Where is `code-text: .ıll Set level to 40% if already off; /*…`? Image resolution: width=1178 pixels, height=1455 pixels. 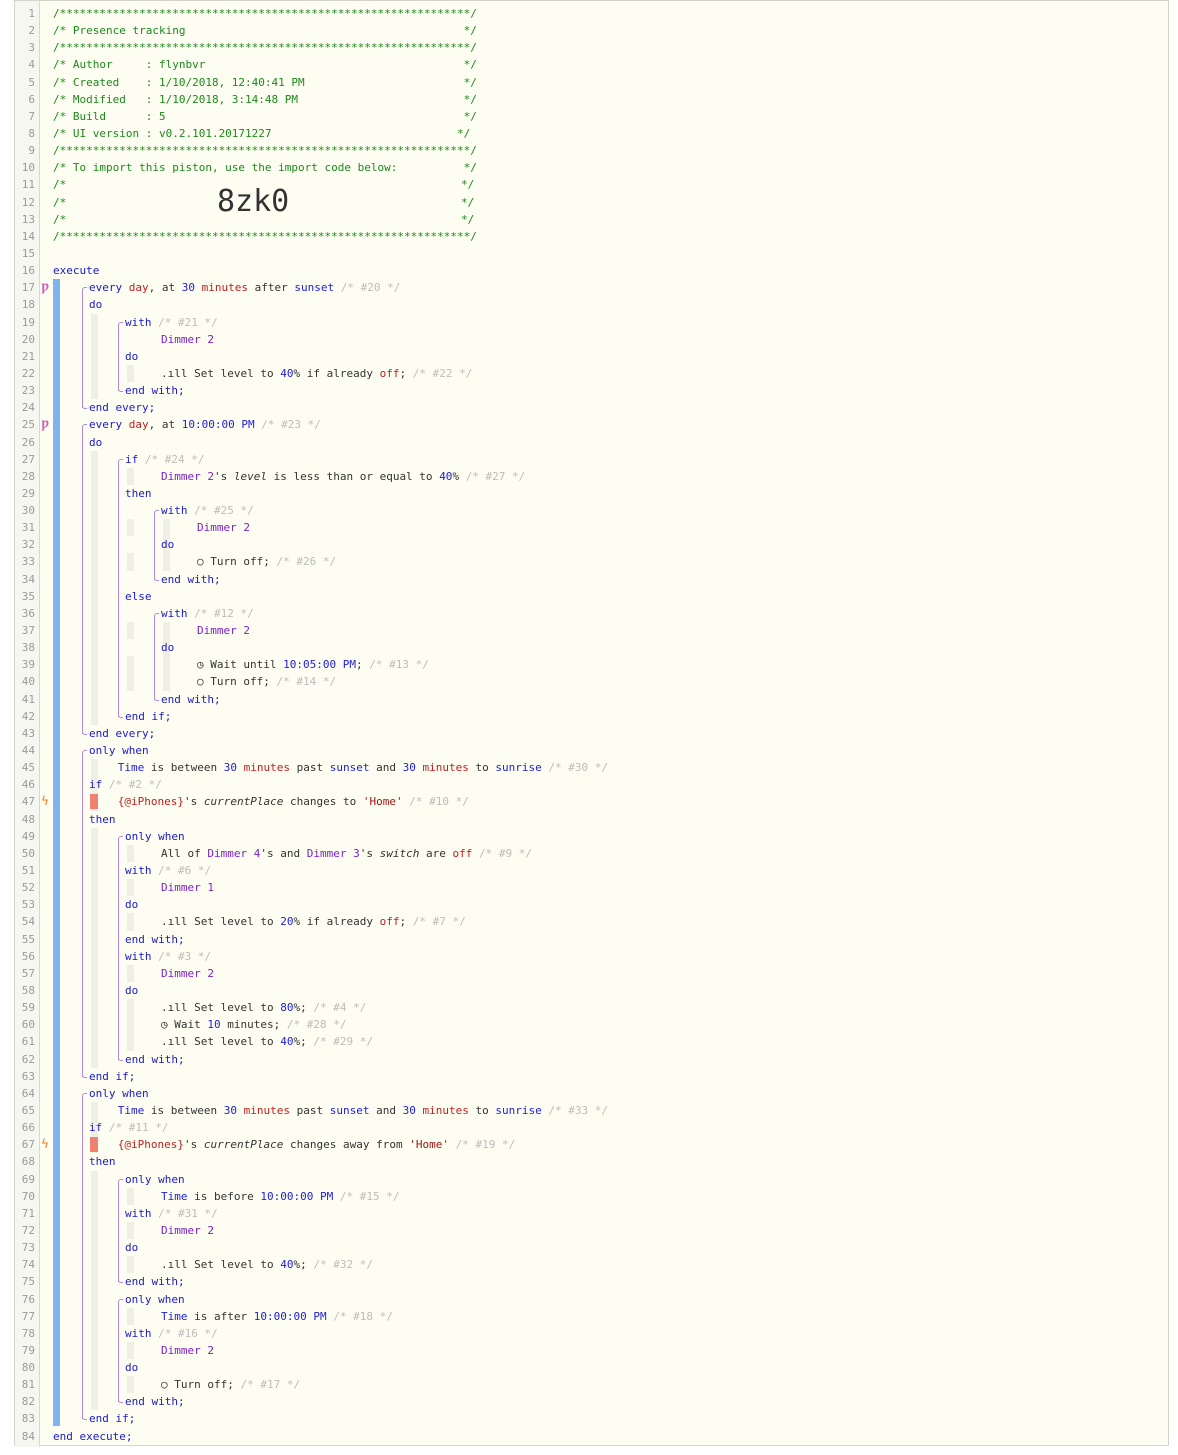
code-text: .ıll Set level to 40% if already off; /*… is located at coordinates (316, 373).